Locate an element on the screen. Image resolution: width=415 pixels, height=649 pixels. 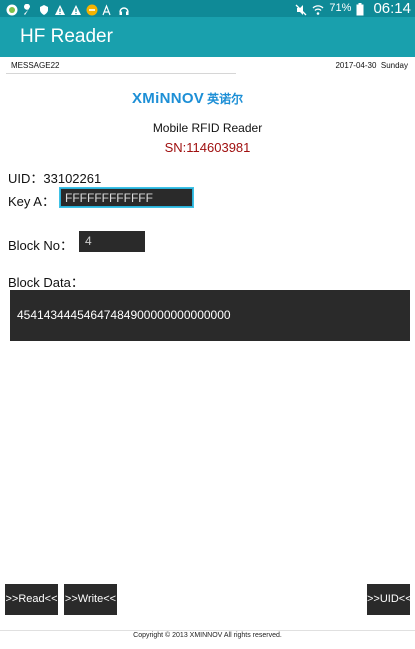
read-button: >>Read<< is located at coordinates (31, 599).